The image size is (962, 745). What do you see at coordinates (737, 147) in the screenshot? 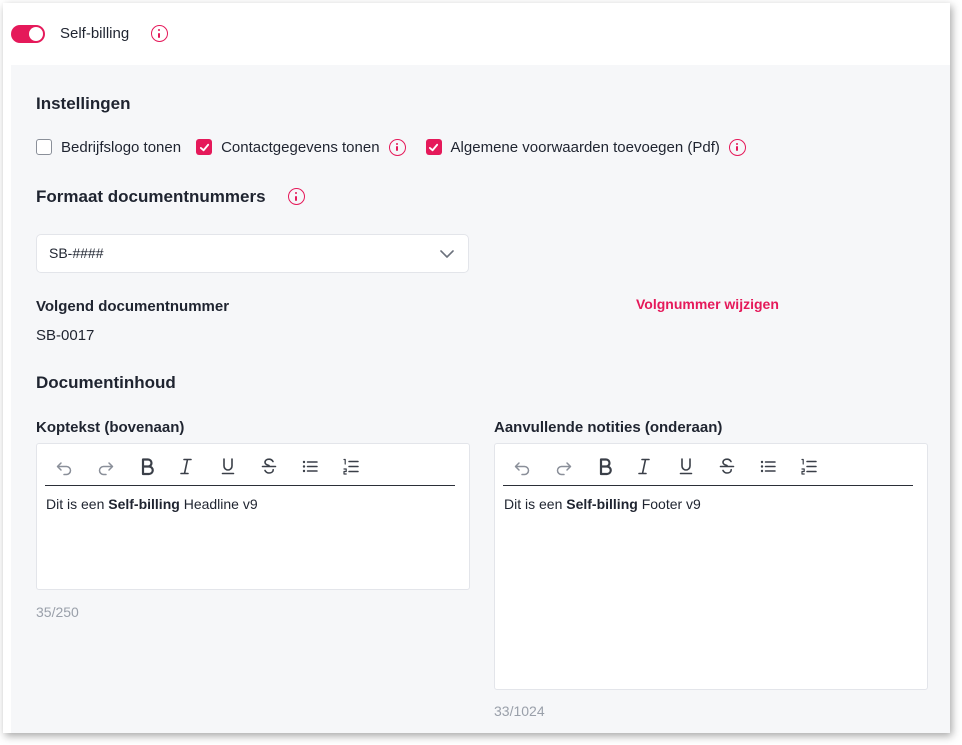
I see `terms-info-icon` at bounding box center [737, 147].